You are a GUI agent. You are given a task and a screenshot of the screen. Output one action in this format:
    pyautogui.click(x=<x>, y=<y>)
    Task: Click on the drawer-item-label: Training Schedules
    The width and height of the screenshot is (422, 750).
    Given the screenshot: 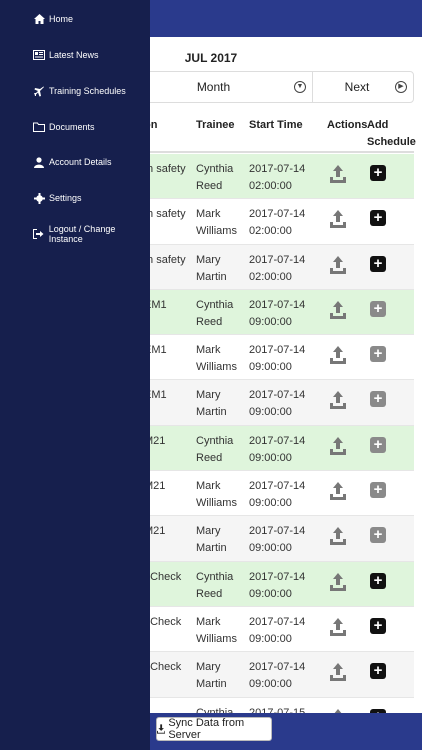 What is the action you would take?
    pyautogui.click(x=87, y=91)
    